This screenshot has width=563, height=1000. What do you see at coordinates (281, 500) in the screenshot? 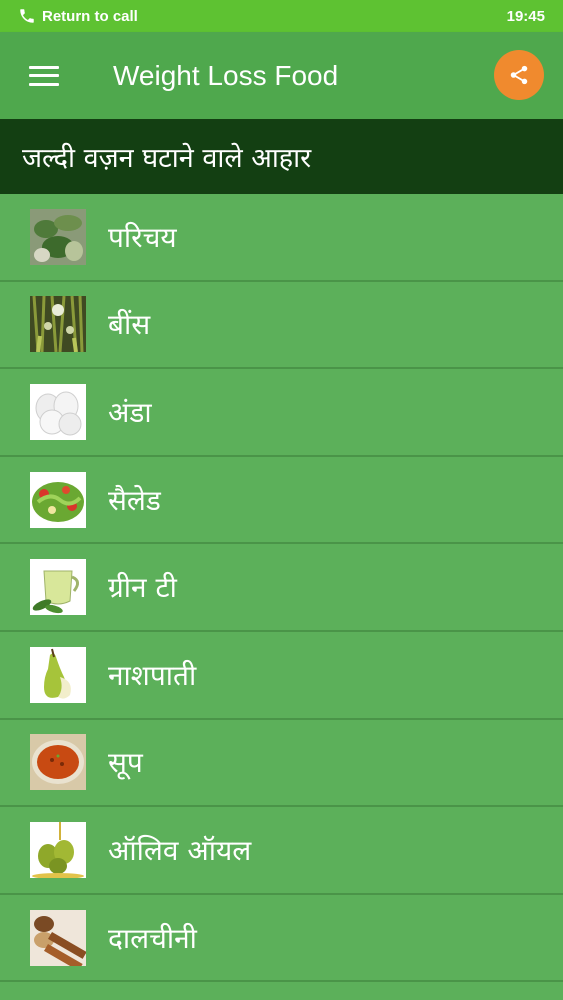
I see `list-item-salad: सैलेड` at bounding box center [281, 500].